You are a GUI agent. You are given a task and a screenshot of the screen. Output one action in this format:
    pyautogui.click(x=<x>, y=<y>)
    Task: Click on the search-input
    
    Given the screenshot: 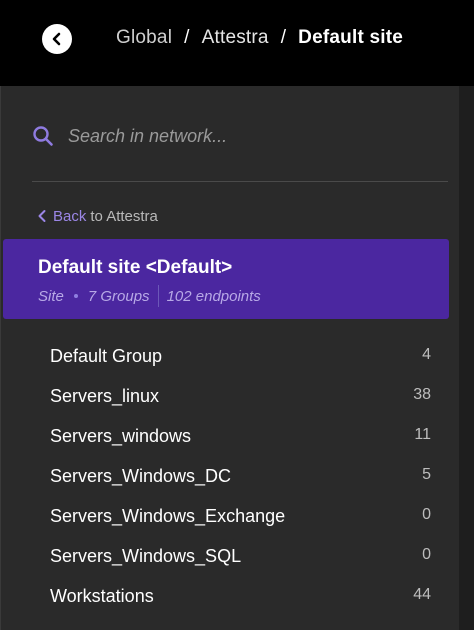 What is the action you would take?
    pyautogui.click(x=248, y=136)
    